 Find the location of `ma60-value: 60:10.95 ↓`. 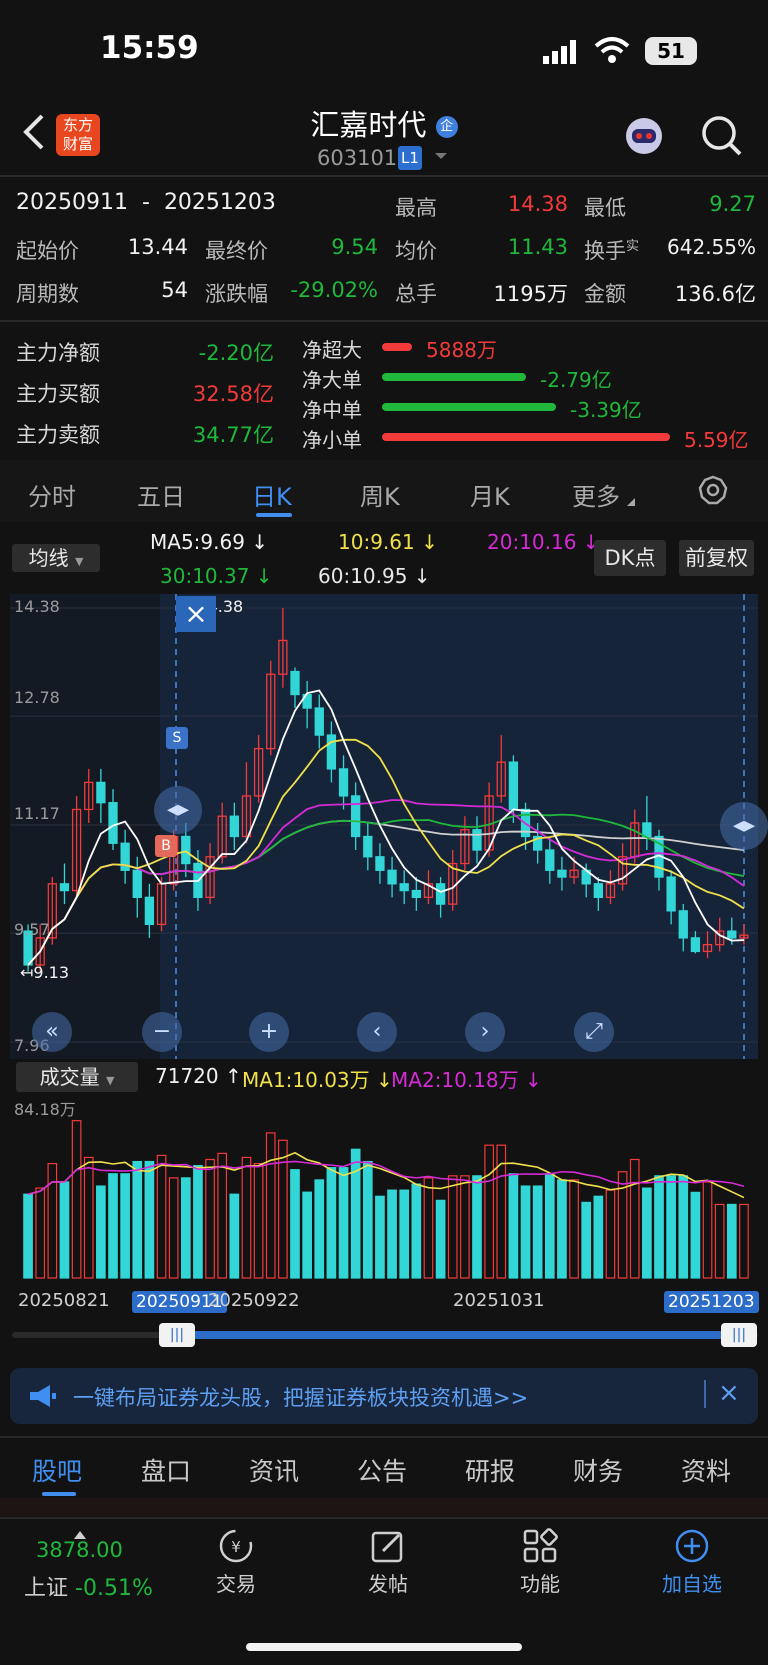

ma60-value: 60:10.95 ↓ is located at coordinates (374, 576).